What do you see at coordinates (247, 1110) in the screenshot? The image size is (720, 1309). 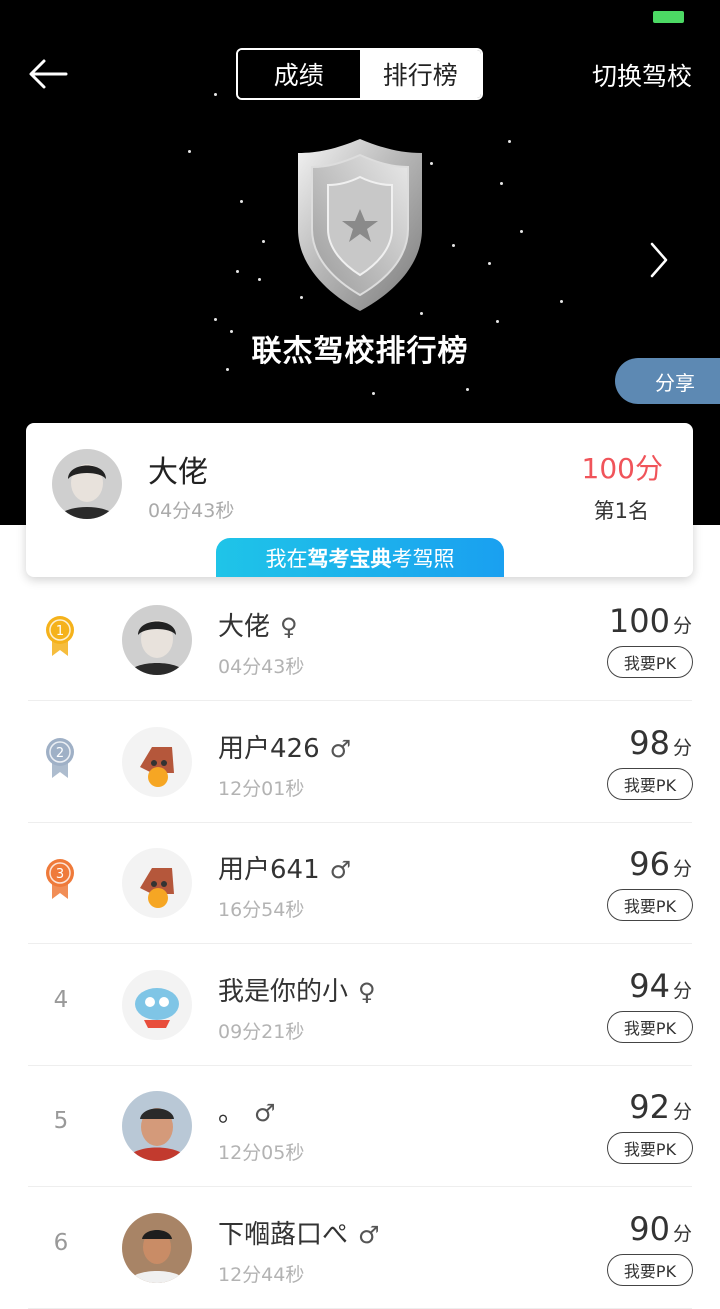 I see `user-name: 。 ♂` at bounding box center [247, 1110].